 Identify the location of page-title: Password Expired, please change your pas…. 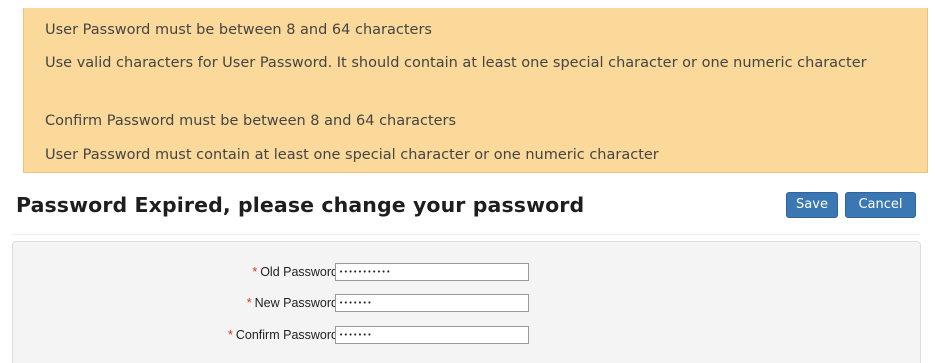
(300, 205).